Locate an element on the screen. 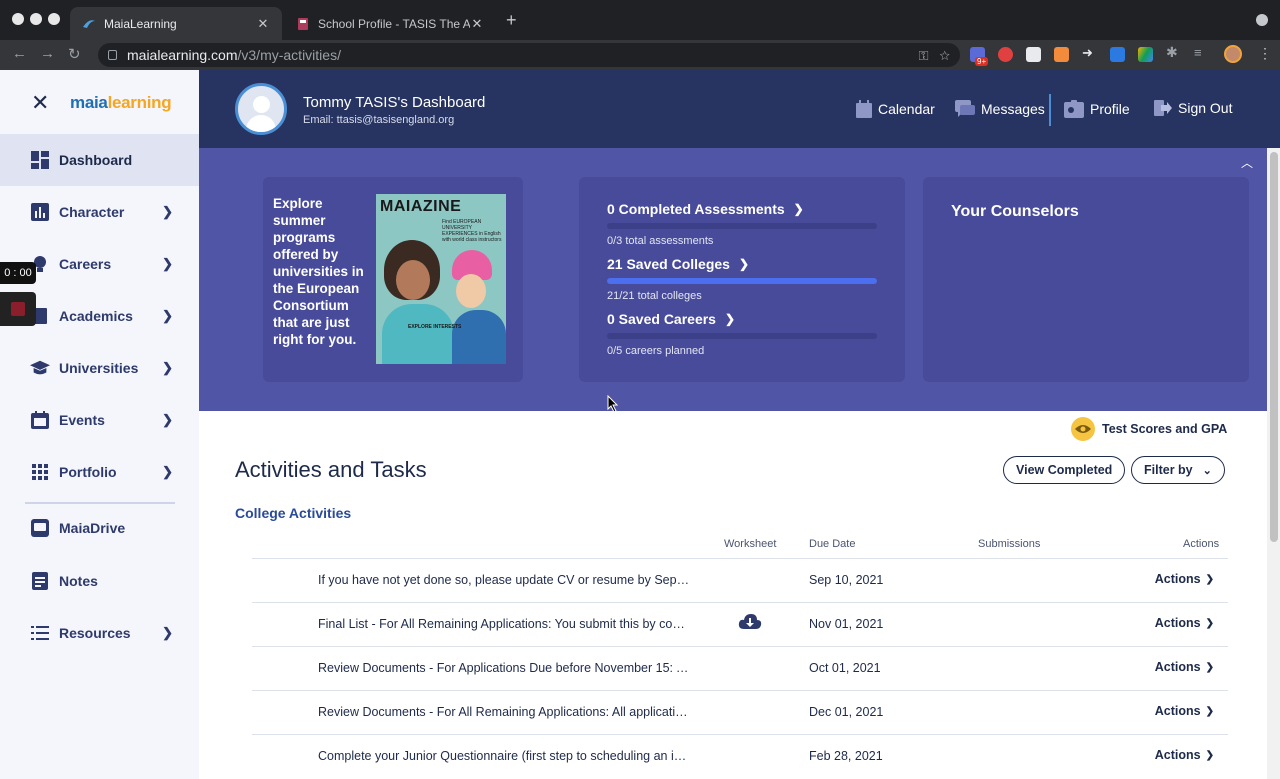 The height and width of the screenshot is (779, 1280). sidebar-item-label: Universities is located at coordinates (99, 368).